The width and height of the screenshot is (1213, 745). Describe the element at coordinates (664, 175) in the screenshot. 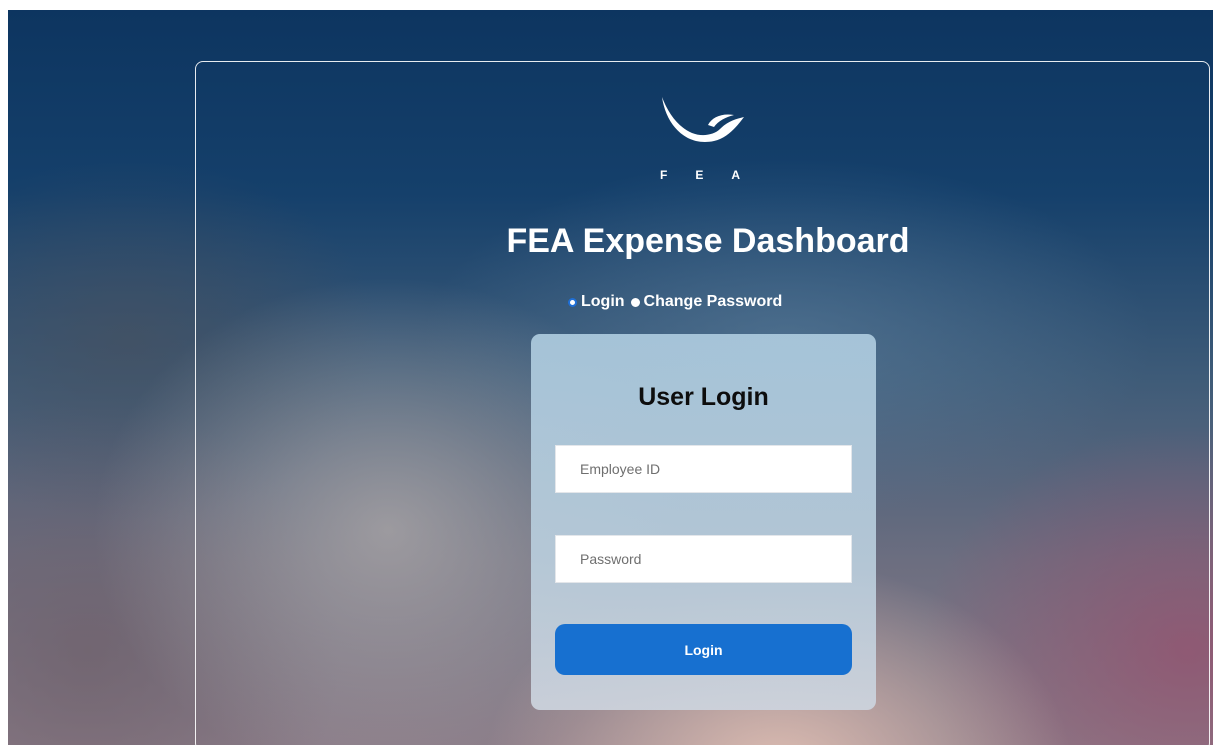

I see `logo-letter: F` at that location.